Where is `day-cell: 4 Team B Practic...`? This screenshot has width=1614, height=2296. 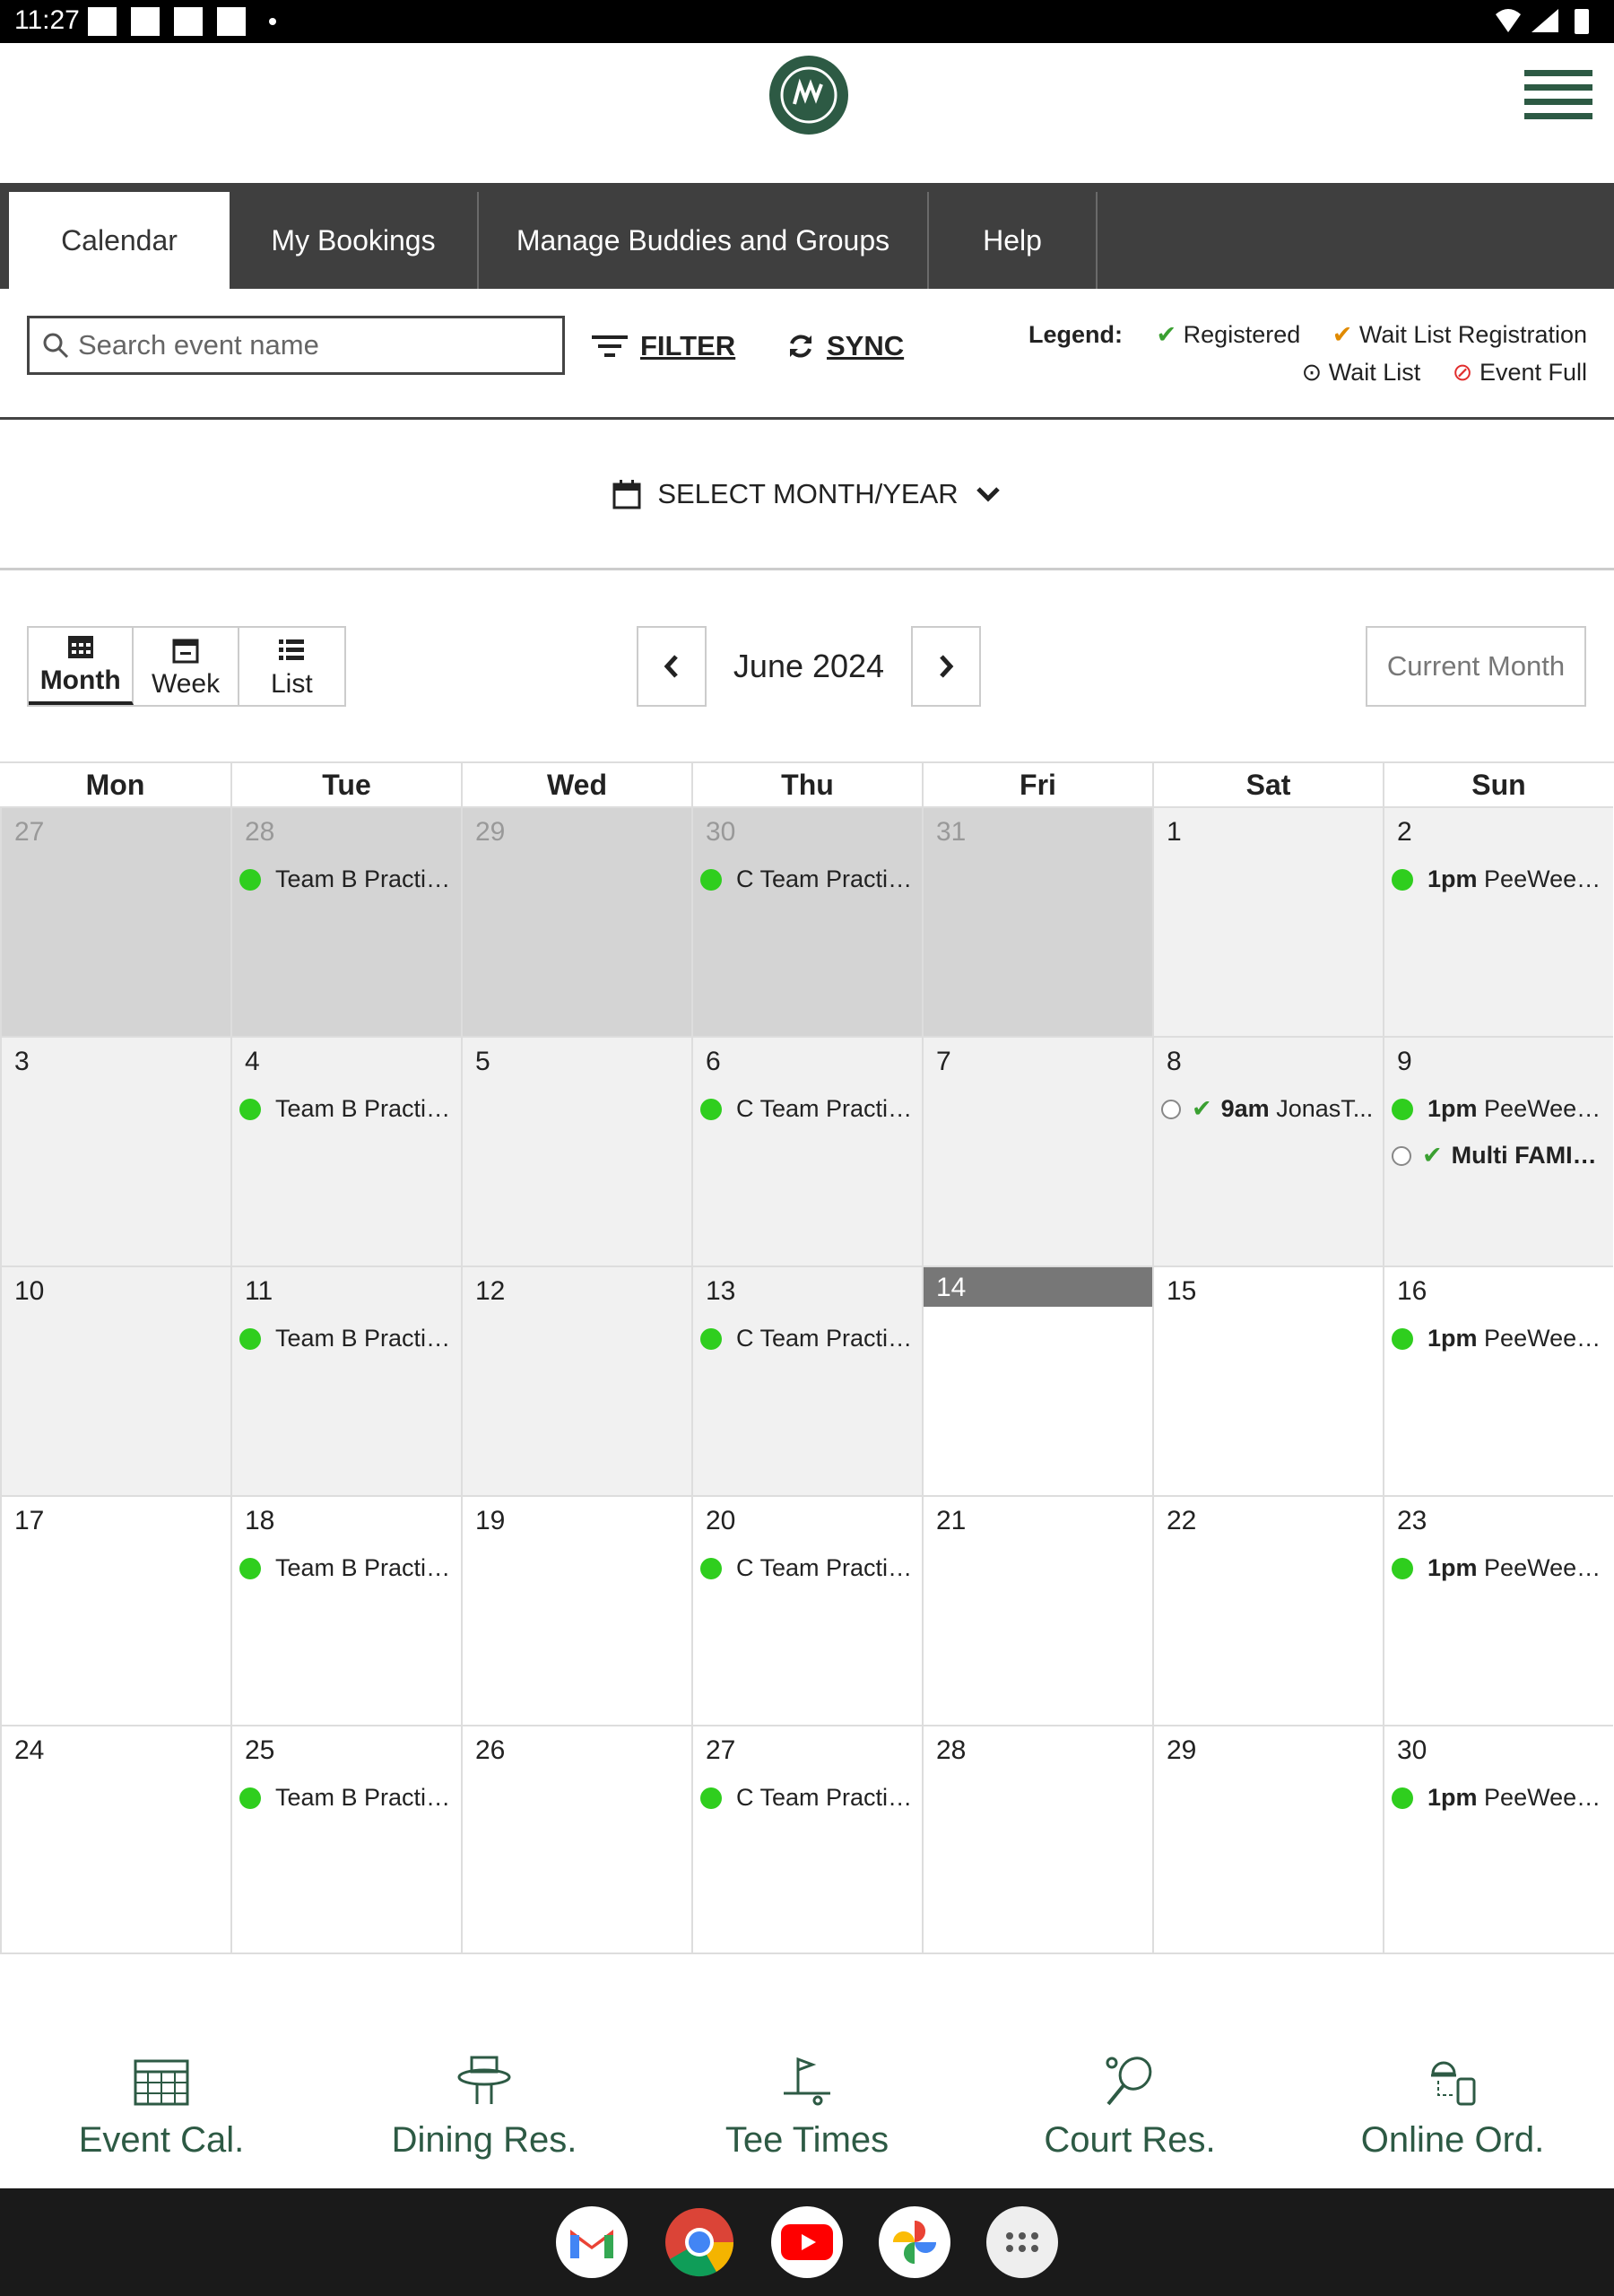 day-cell: 4 Team B Practic... is located at coordinates (345, 1150).